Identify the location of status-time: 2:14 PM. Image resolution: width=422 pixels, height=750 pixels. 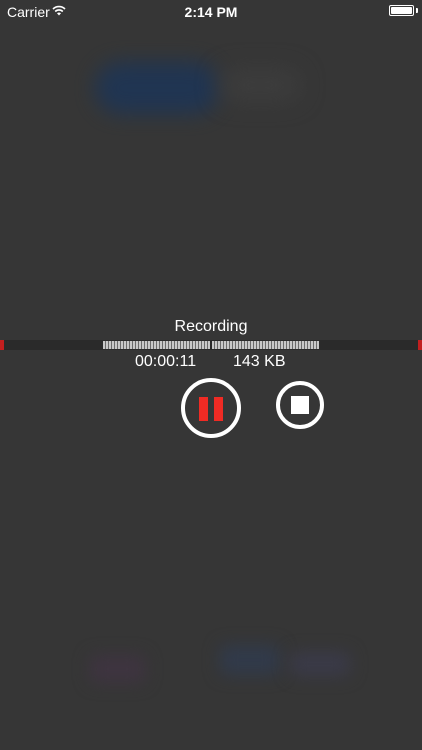
(211, 12).